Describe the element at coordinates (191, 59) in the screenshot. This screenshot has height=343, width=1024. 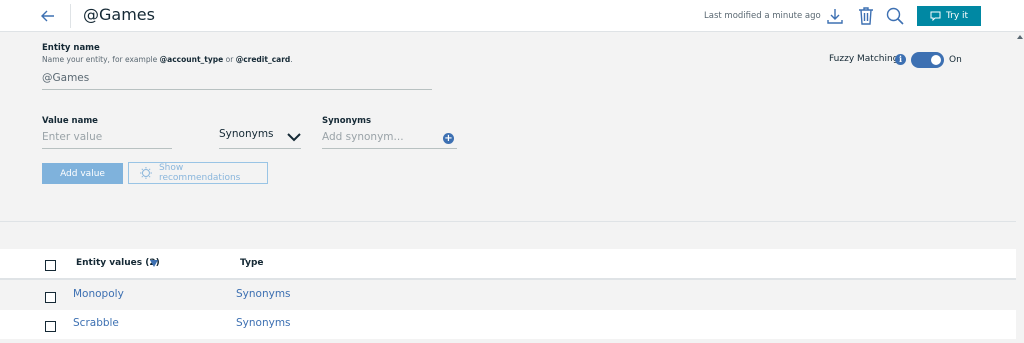
I see `hint-example-1: @account_type` at that location.